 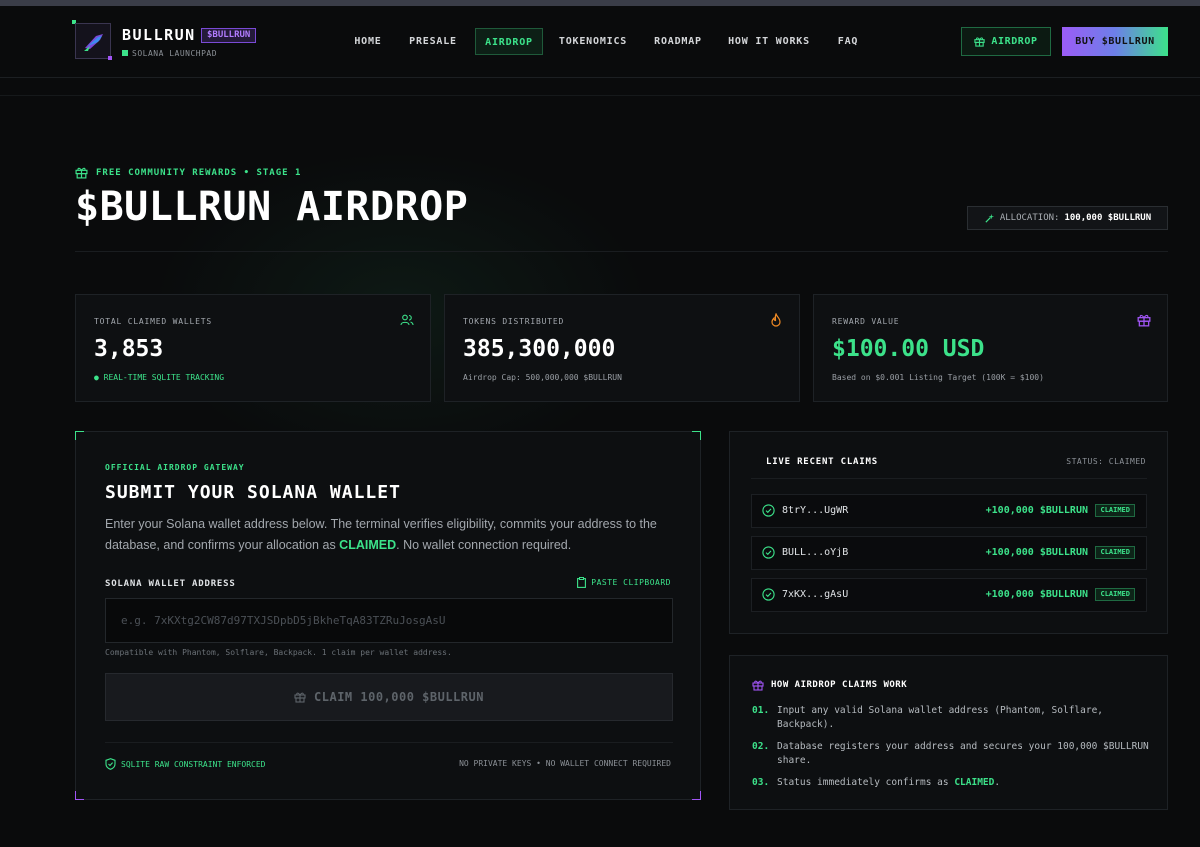 What do you see at coordinates (153, 321) in the screenshot?
I see `stat-label: TOTAL CLAIMED WALLETS` at bounding box center [153, 321].